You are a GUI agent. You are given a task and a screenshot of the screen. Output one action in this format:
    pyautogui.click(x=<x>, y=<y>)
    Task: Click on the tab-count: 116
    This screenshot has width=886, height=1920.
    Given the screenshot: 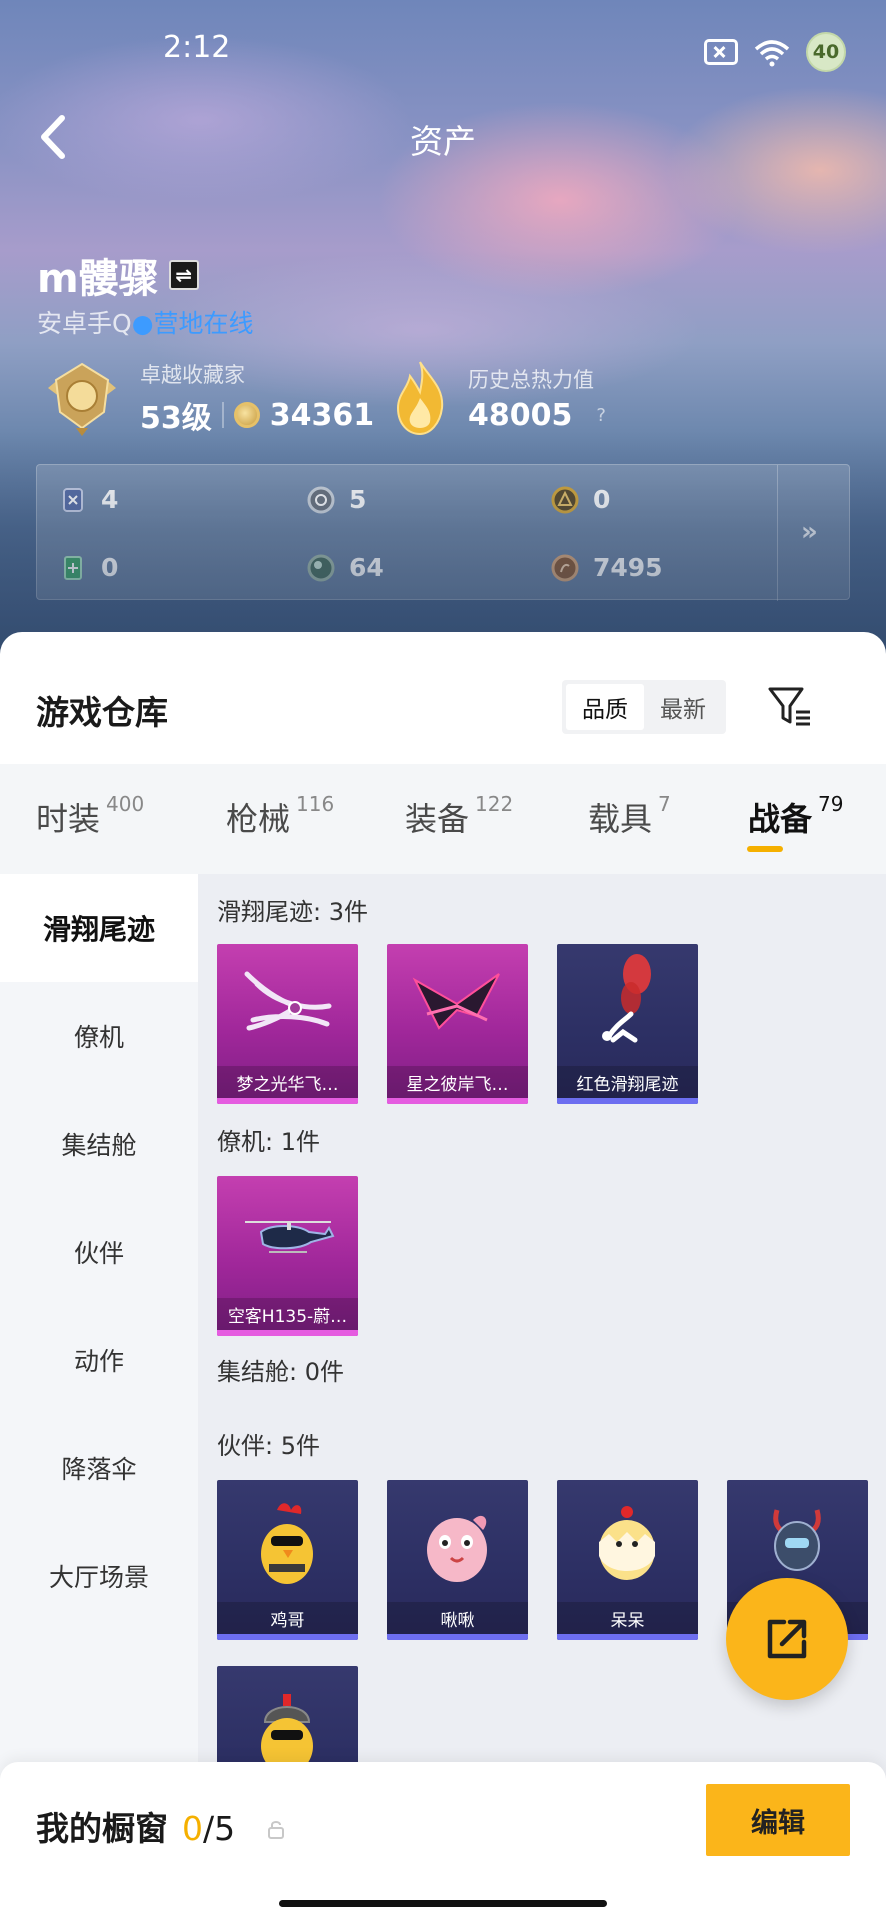 What is the action you would take?
    pyautogui.click(x=315, y=804)
    